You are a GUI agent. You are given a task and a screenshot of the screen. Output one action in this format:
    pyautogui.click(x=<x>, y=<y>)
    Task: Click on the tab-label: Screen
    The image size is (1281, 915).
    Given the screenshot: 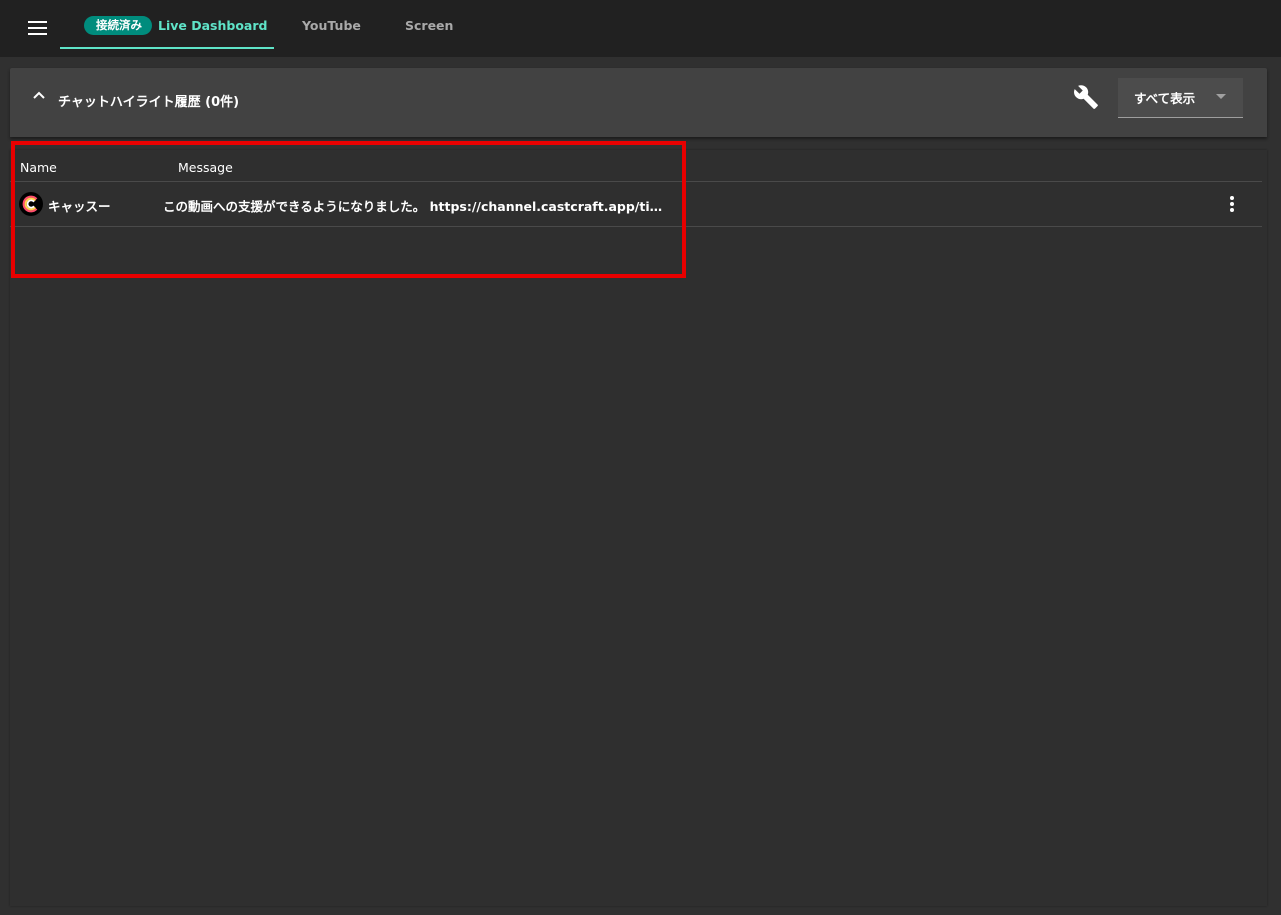 What is the action you would take?
    pyautogui.click(x=429, y=25)
    